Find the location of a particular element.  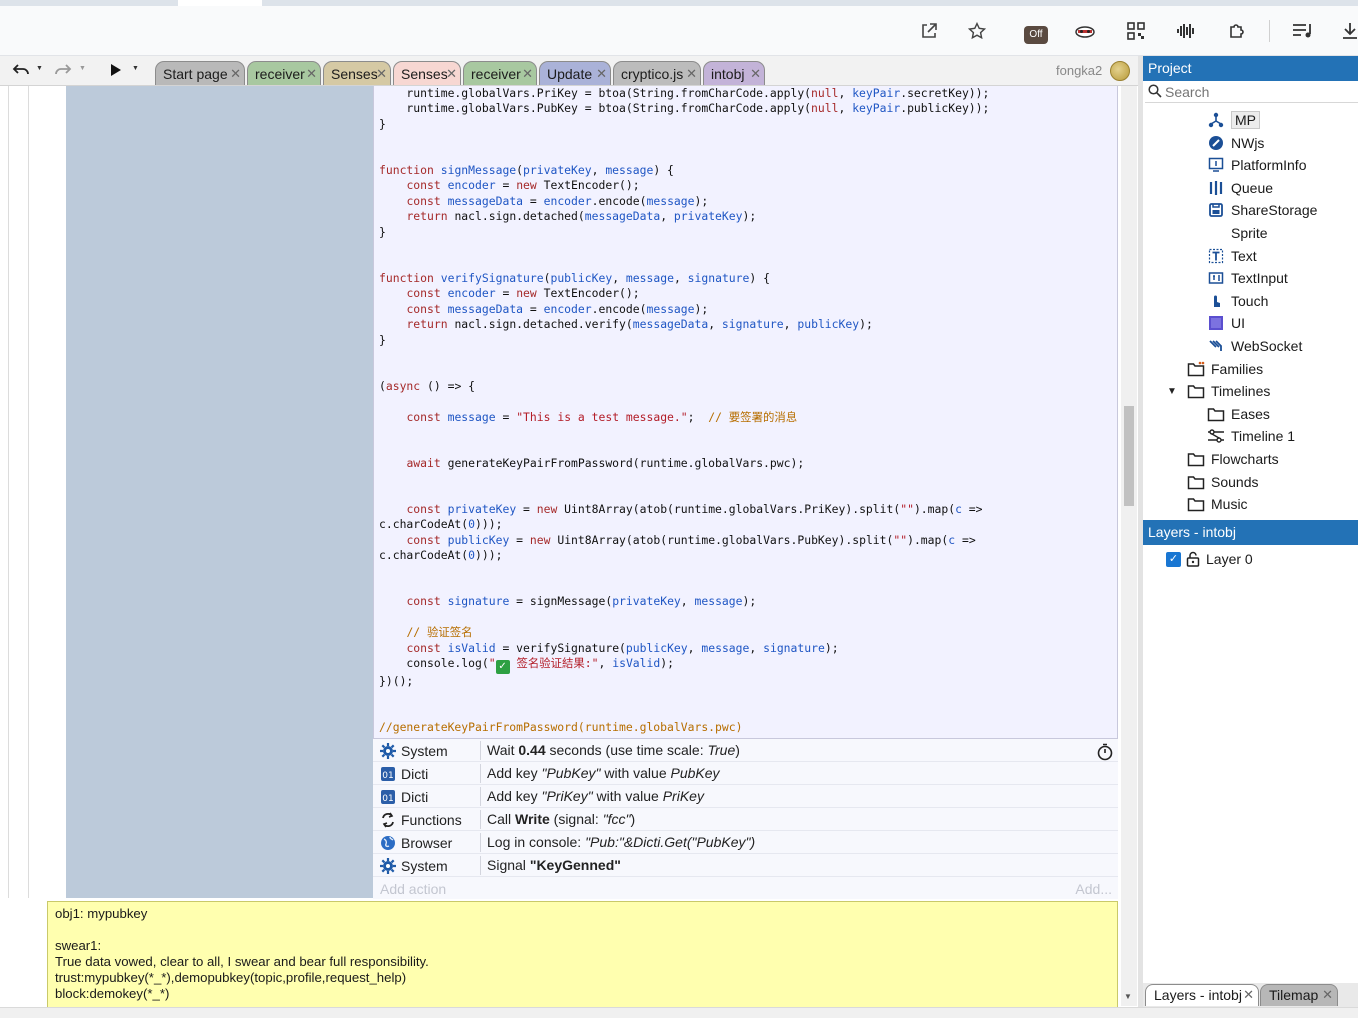

undo-dropdown-icon: ▼ is located at coordinates (39, 68).